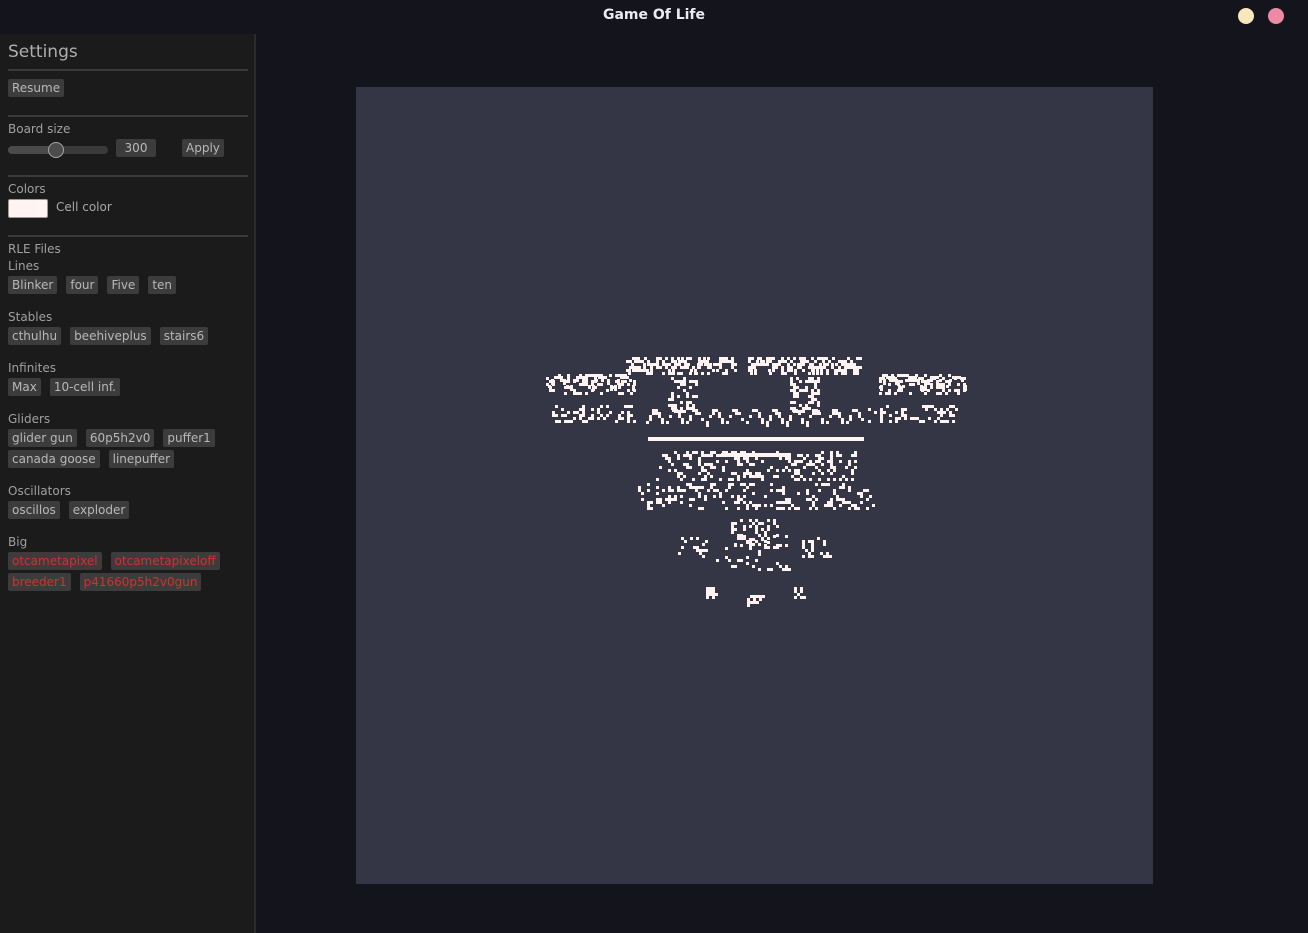 The image size is (1308, 933). I want to click on rle-stairs6-button: stairs6, so click(184, 336).